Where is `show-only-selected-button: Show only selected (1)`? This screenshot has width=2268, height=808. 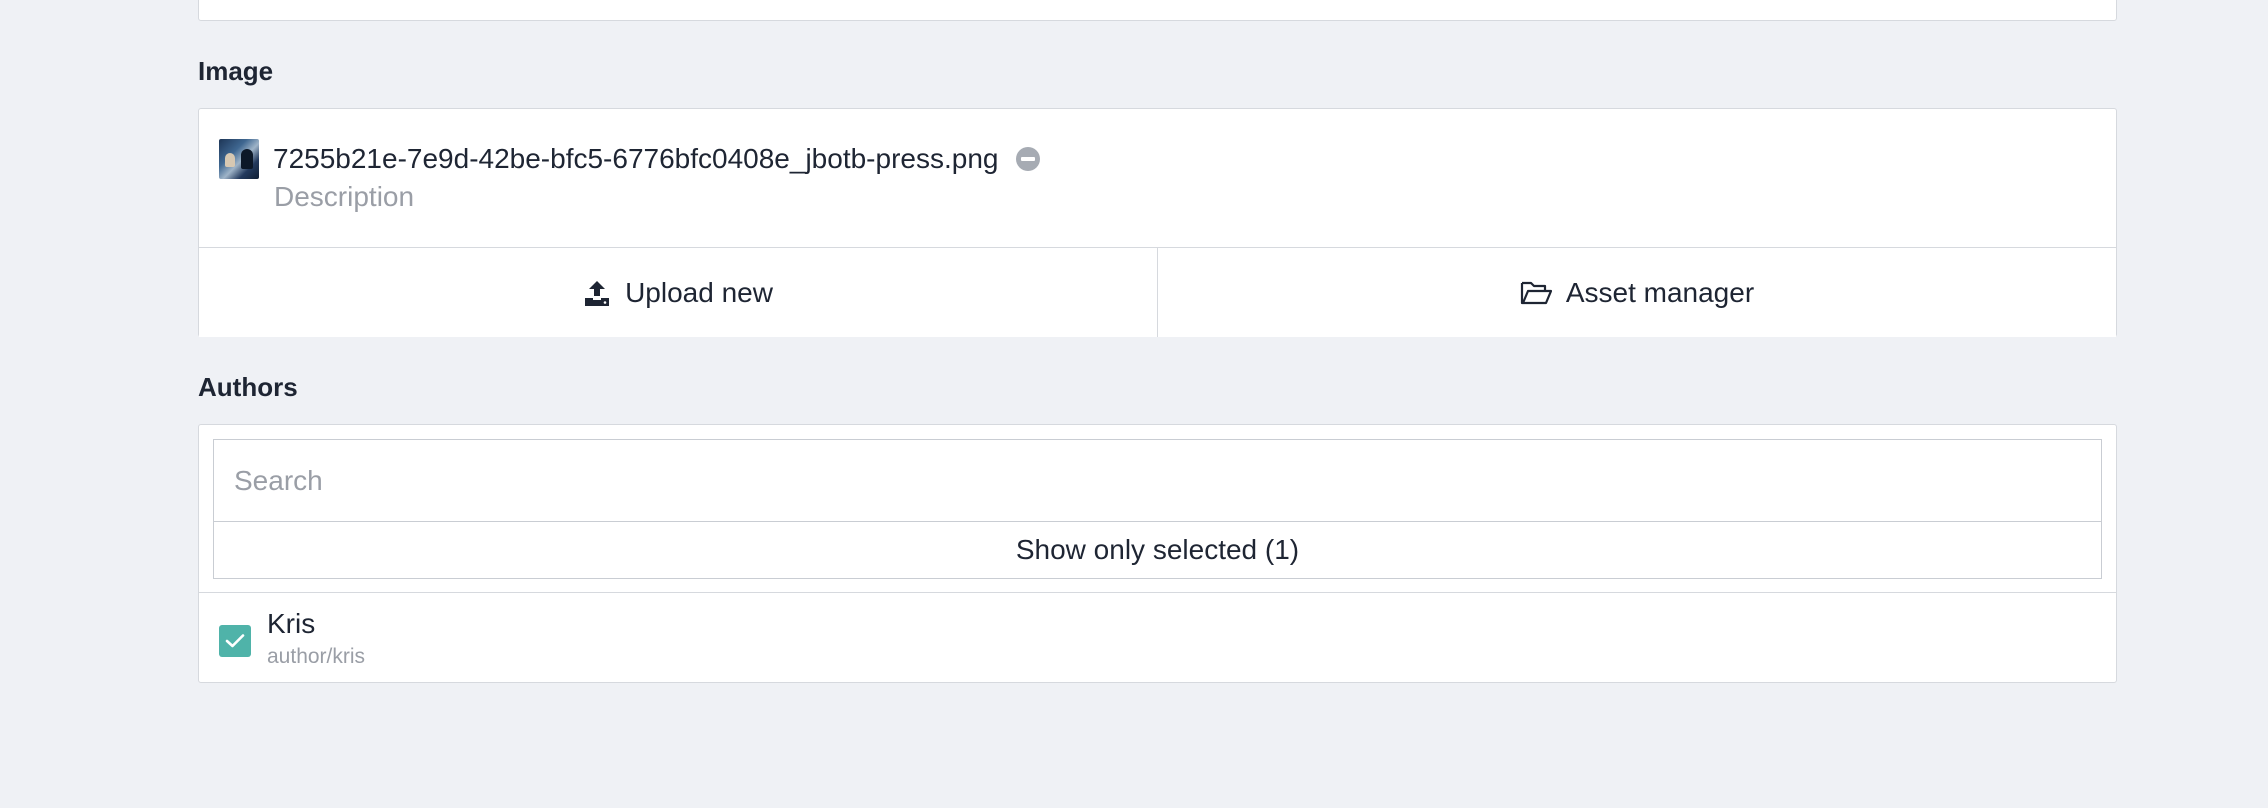 show-only-selected-button: Show only selected (1) is located at coordinates (1157, 550).